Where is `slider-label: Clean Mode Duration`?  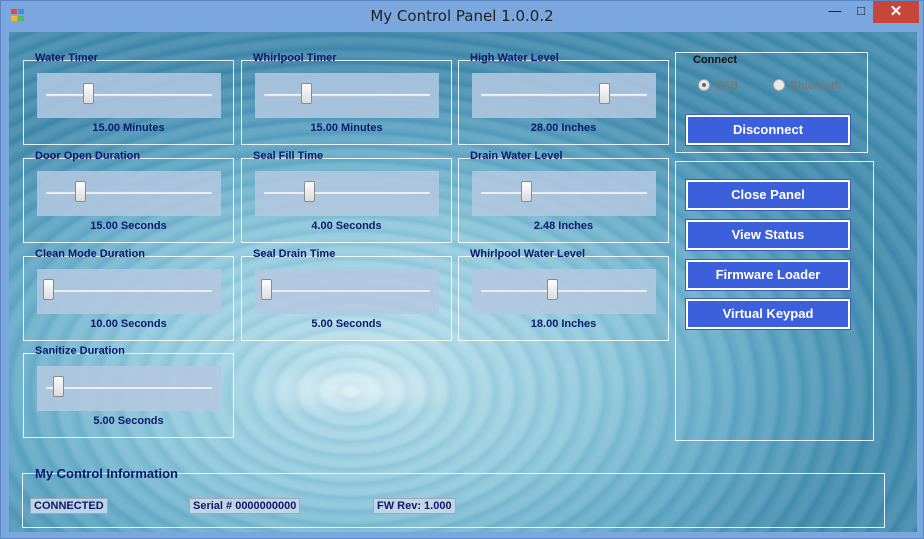 slider-label: Clean Mode Duration is located at coordinates (90, 254).